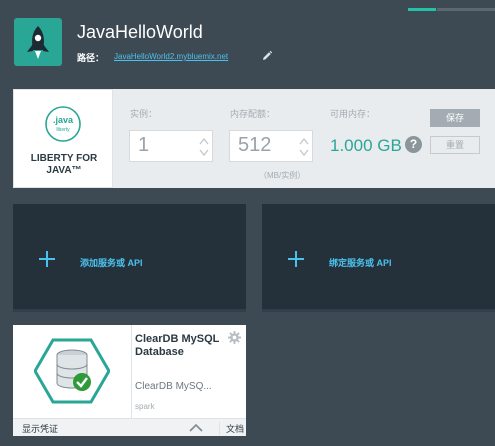  Describe the element at coordinates (144, 114) in the screenshot. I see `instances-label: 实例：` at that location.